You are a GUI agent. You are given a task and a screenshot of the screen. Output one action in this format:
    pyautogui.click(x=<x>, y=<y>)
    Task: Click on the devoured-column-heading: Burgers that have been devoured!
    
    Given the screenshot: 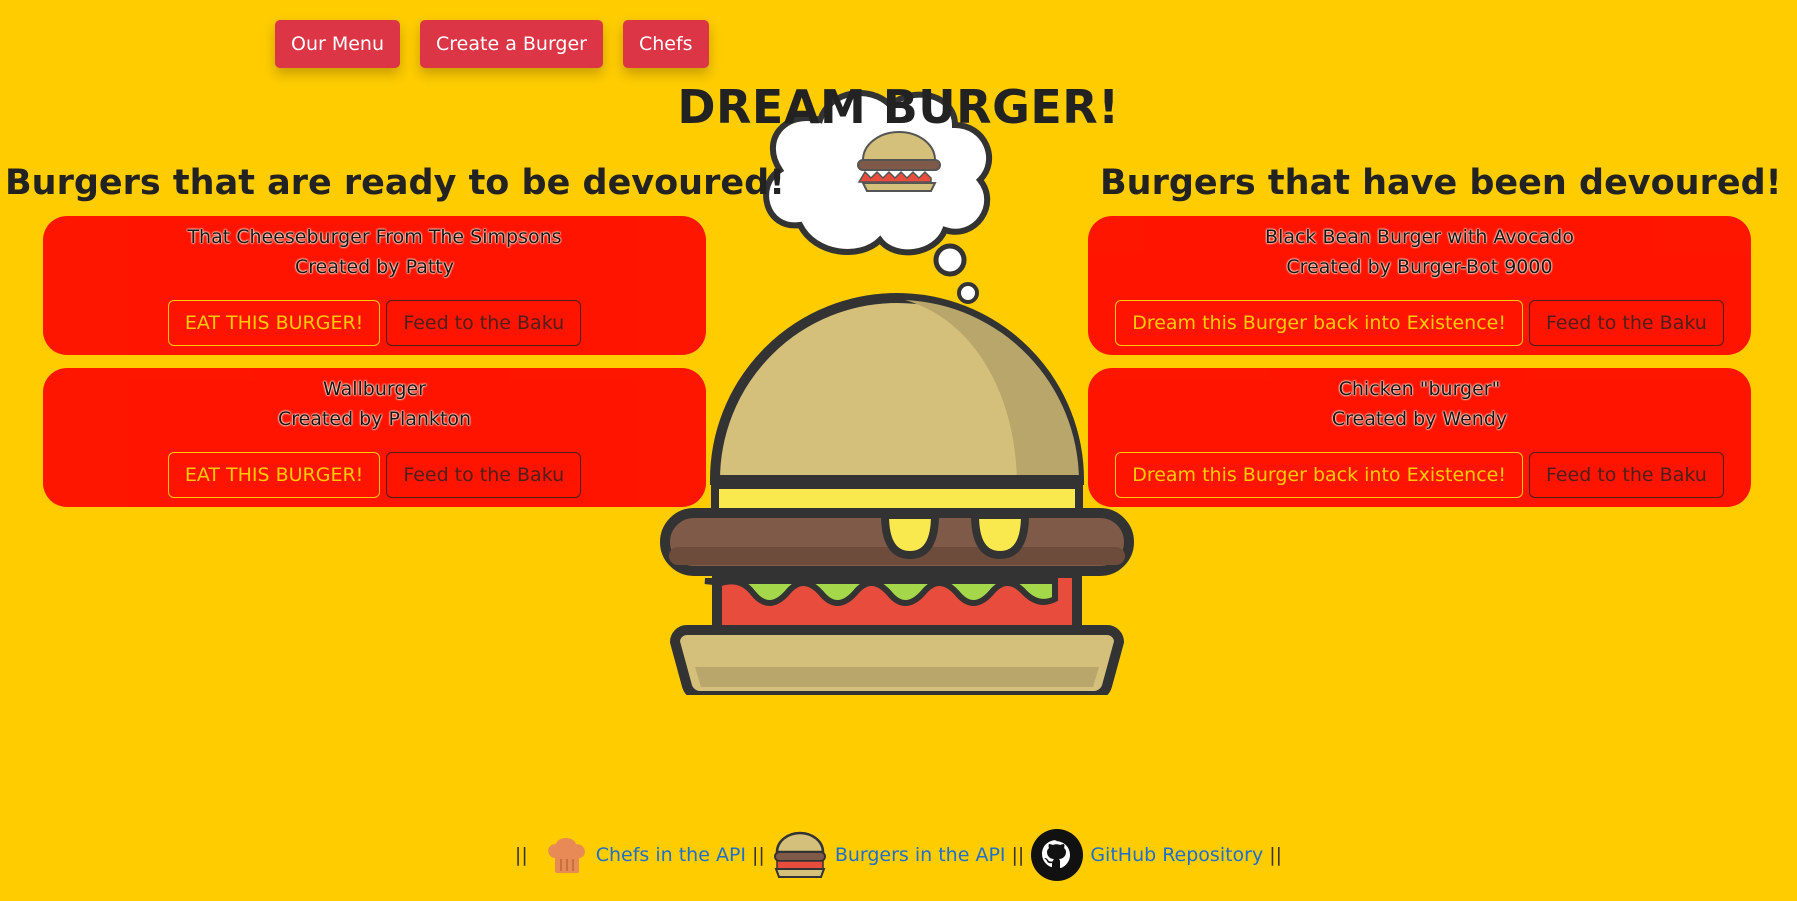 What is the action you would take?
    pyautogui.click(x=1441, y=183)
    